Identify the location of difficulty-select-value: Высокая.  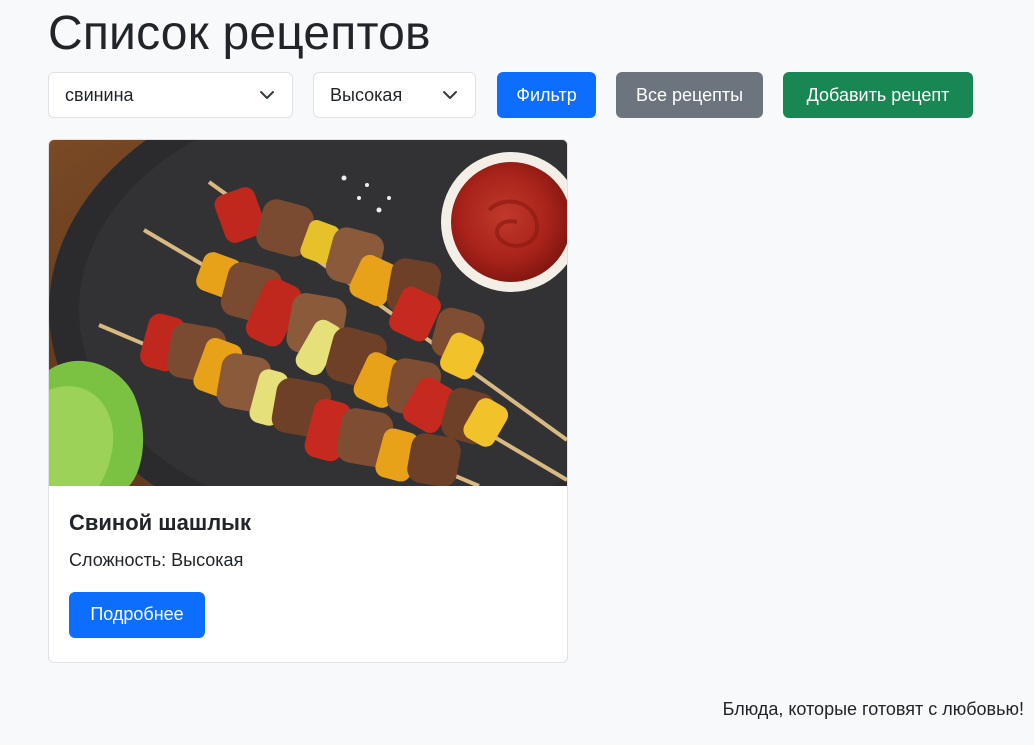
(366, 94).